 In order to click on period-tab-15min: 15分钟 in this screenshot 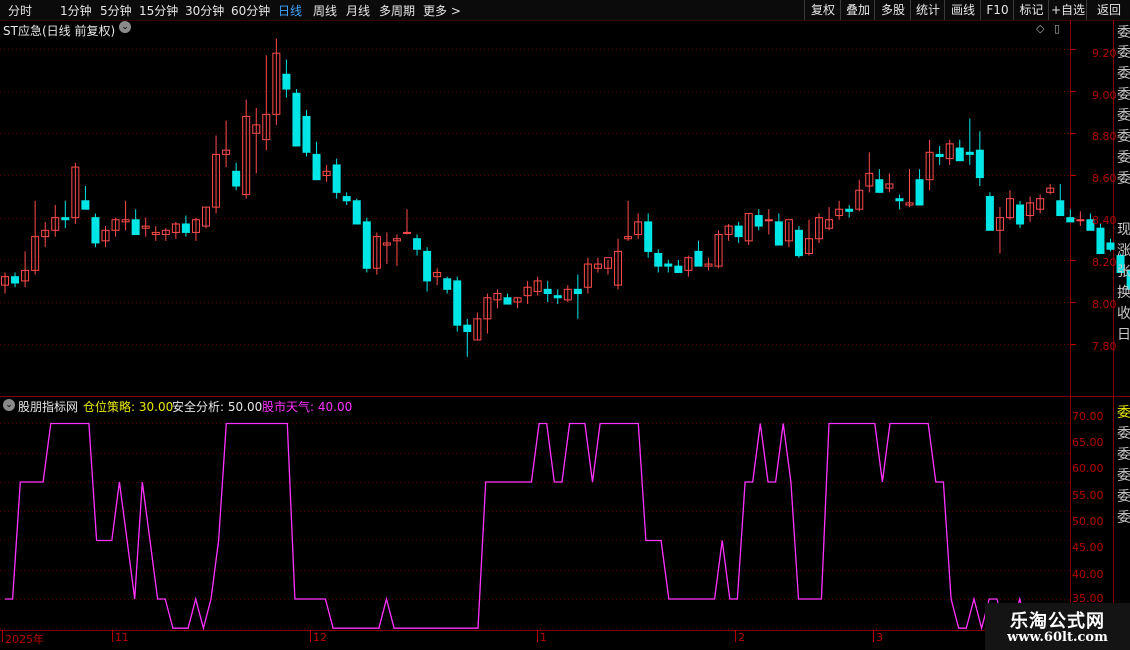, I will do `click(158, 10)`.